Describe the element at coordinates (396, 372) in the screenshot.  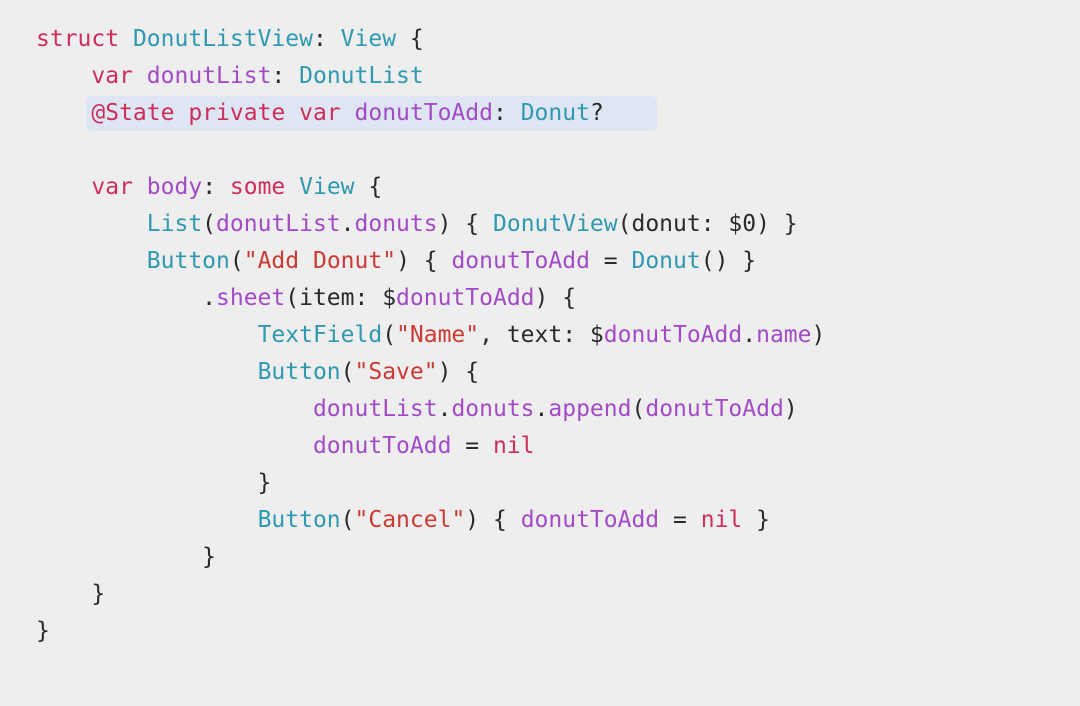
I see `code-token: "Save"` at that location.